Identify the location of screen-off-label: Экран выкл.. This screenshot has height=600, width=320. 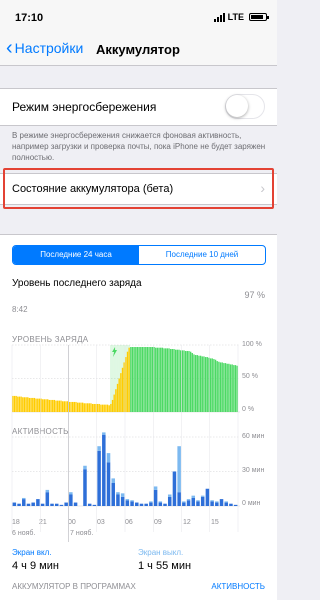
(161, 552).